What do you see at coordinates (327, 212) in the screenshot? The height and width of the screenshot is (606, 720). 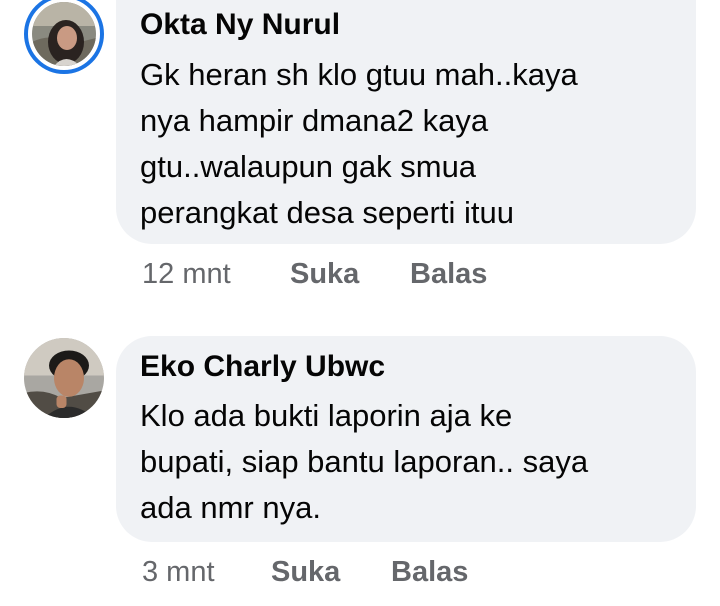 I see `comment-text-line: perangkat desa seperti ituu` at bounding box center [327, 212].